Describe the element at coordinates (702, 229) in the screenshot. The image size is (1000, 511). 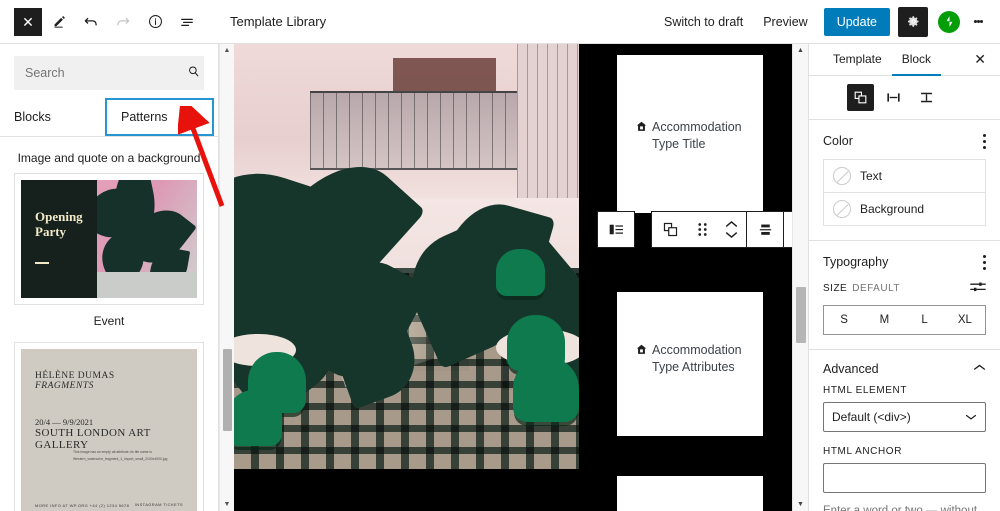
I see `drag-handle-icon` at that location.